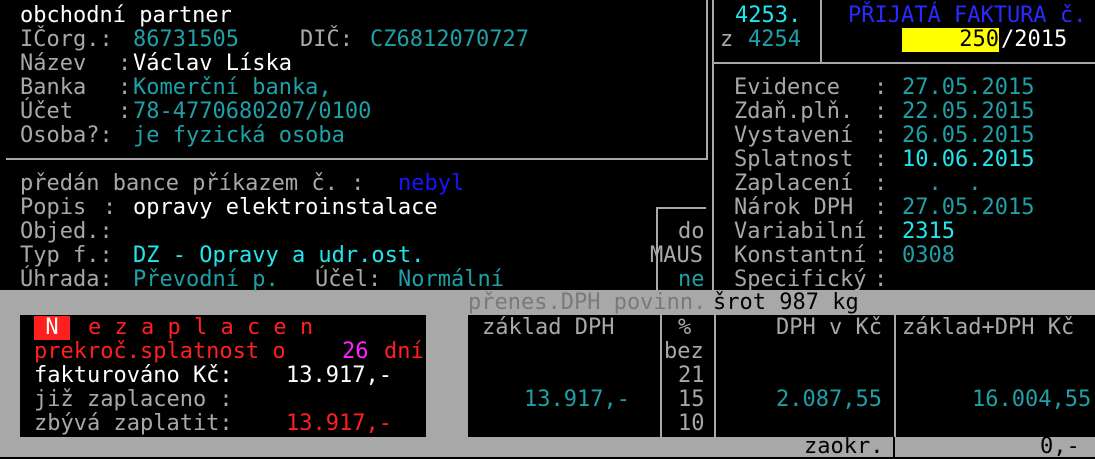 The width and height of the screenshot is (1095, 459). What do you see at coordinates (681, 208) in the screenshot?
I see `divider-maus-top` at bounding box center [681, 208].